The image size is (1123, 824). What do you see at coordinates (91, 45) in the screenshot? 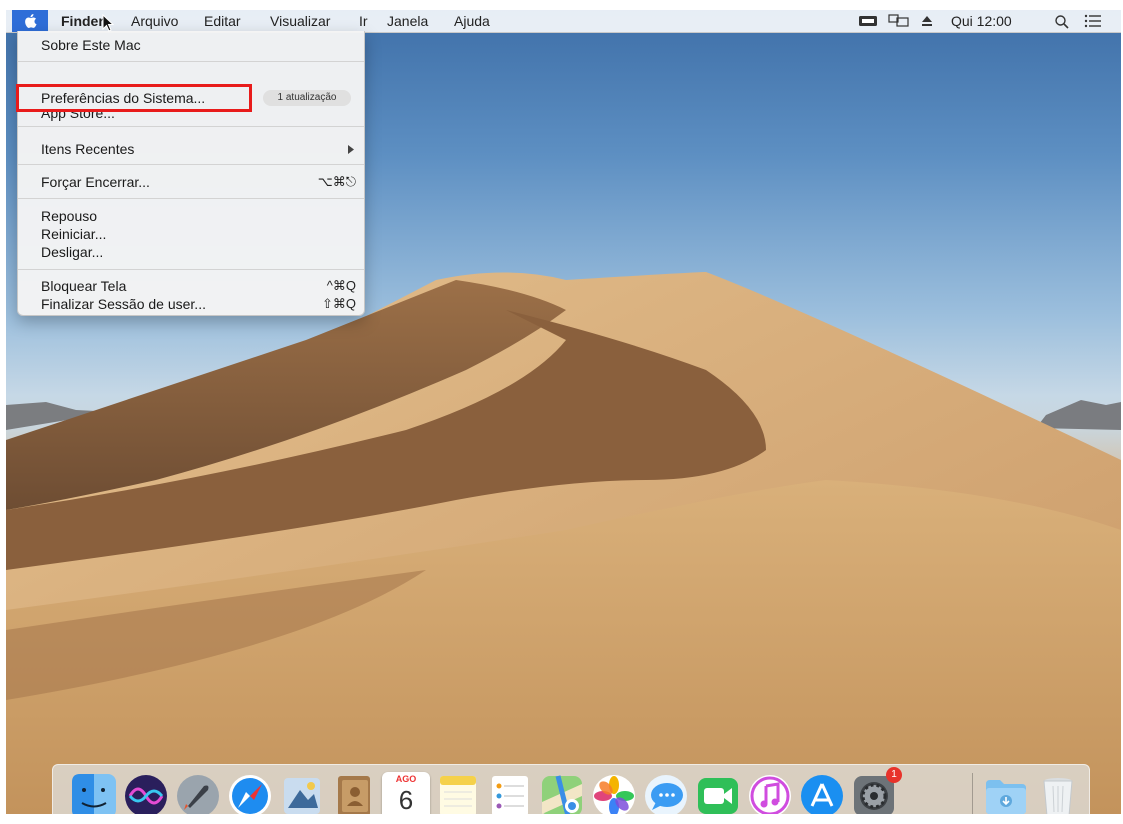
I see `menu-item-about-this-mac: Sobre Este Mac` at bounding box center [91, 45].